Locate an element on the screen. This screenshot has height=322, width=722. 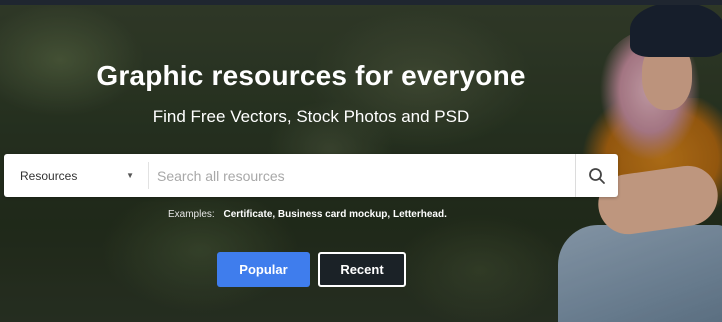
search-input is located at coordinates (362, 175).